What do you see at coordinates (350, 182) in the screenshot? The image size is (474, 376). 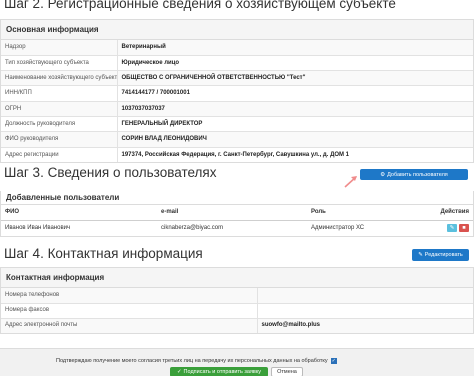 I see `arrow-icon` at bounding box center [350, 182].